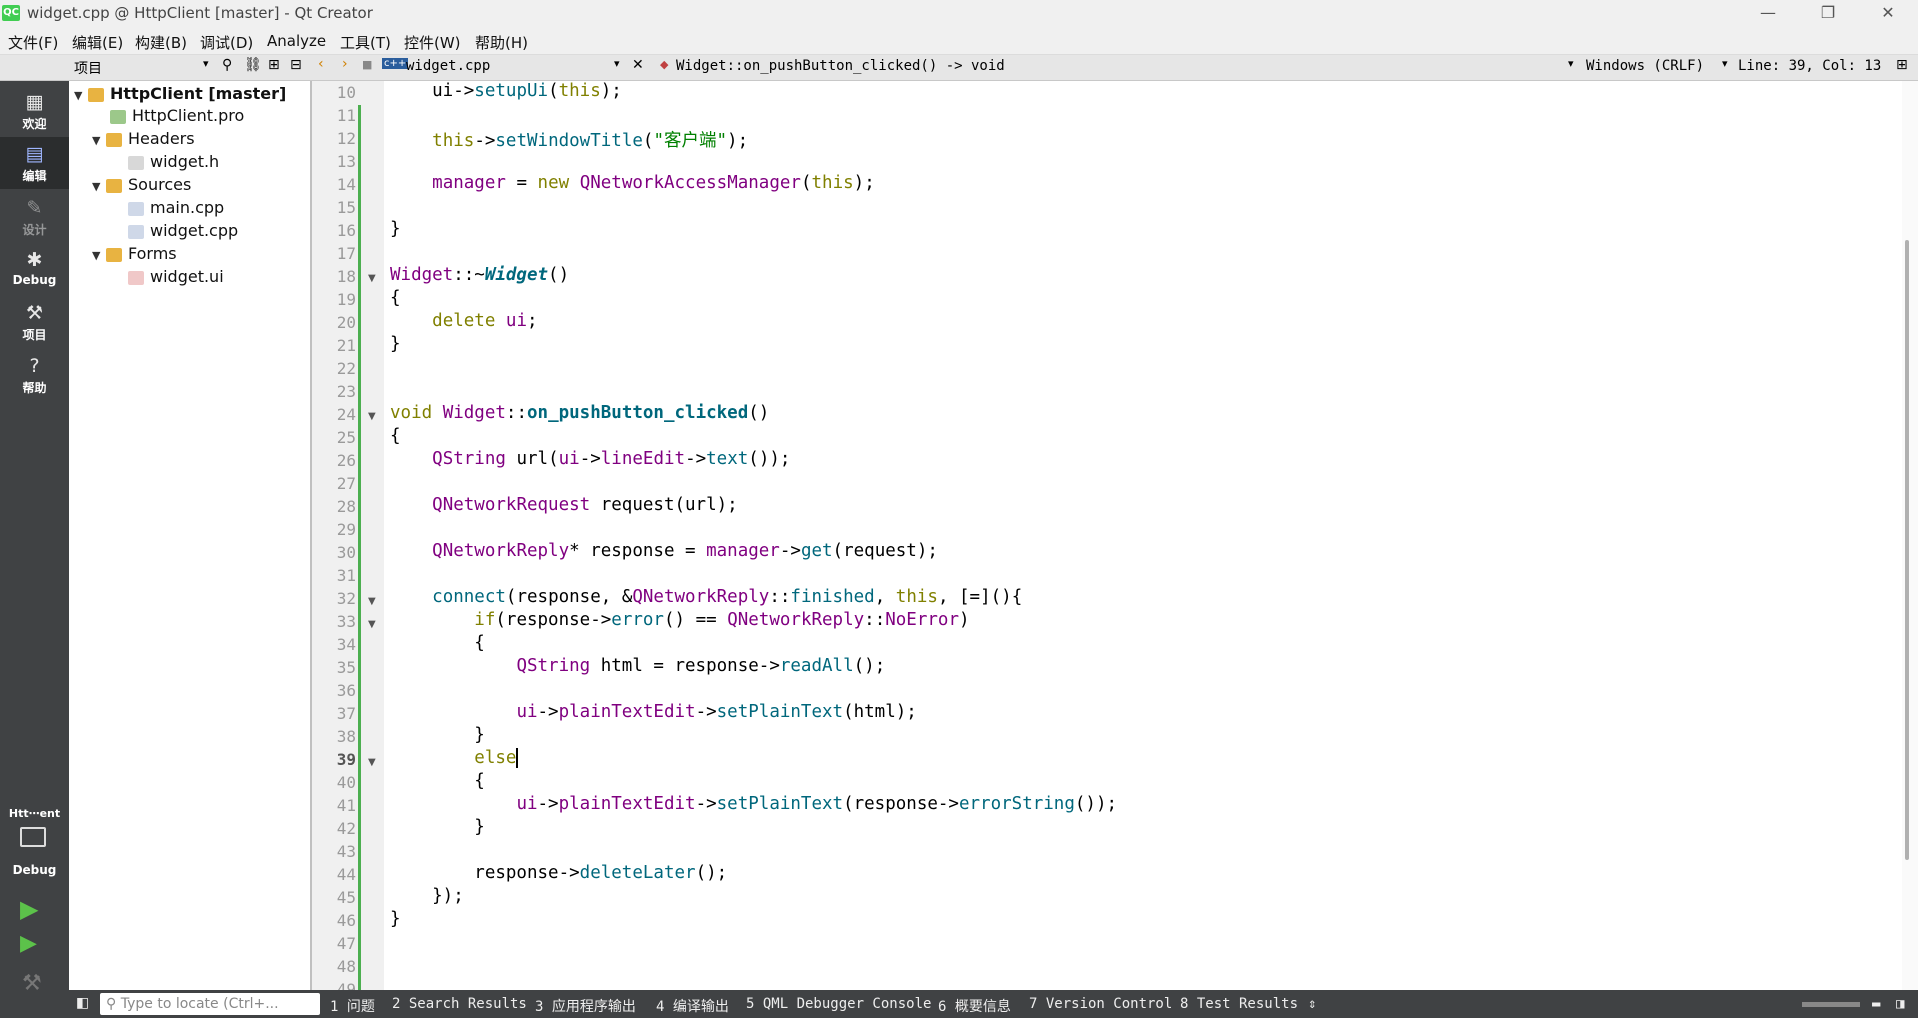 Image resolution: width=1918 pixels, height=1022 pixels. What do you see at coordinates (82, 1003) in the screenshot?
I see `sidebar-toggle-icon: ◧` at bounding box center [82, 1003].